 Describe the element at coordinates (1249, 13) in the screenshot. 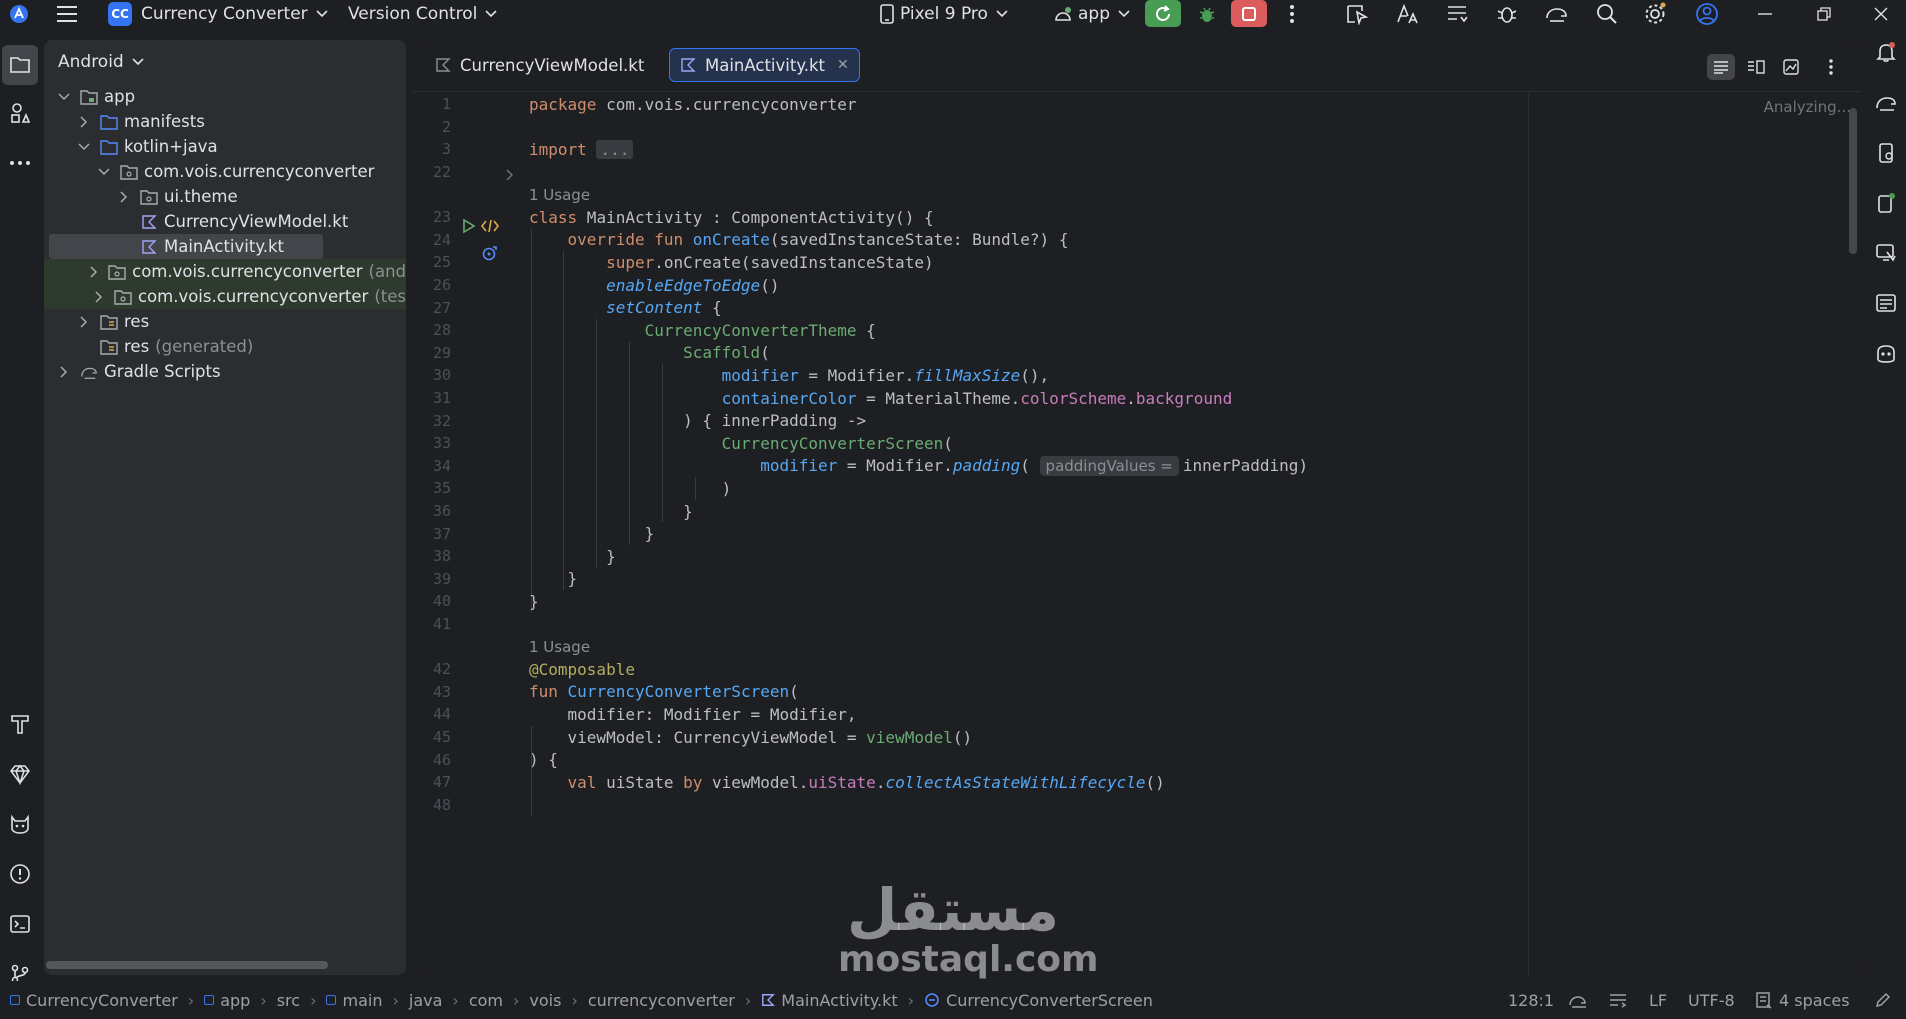

I see `stop-button` at that location.